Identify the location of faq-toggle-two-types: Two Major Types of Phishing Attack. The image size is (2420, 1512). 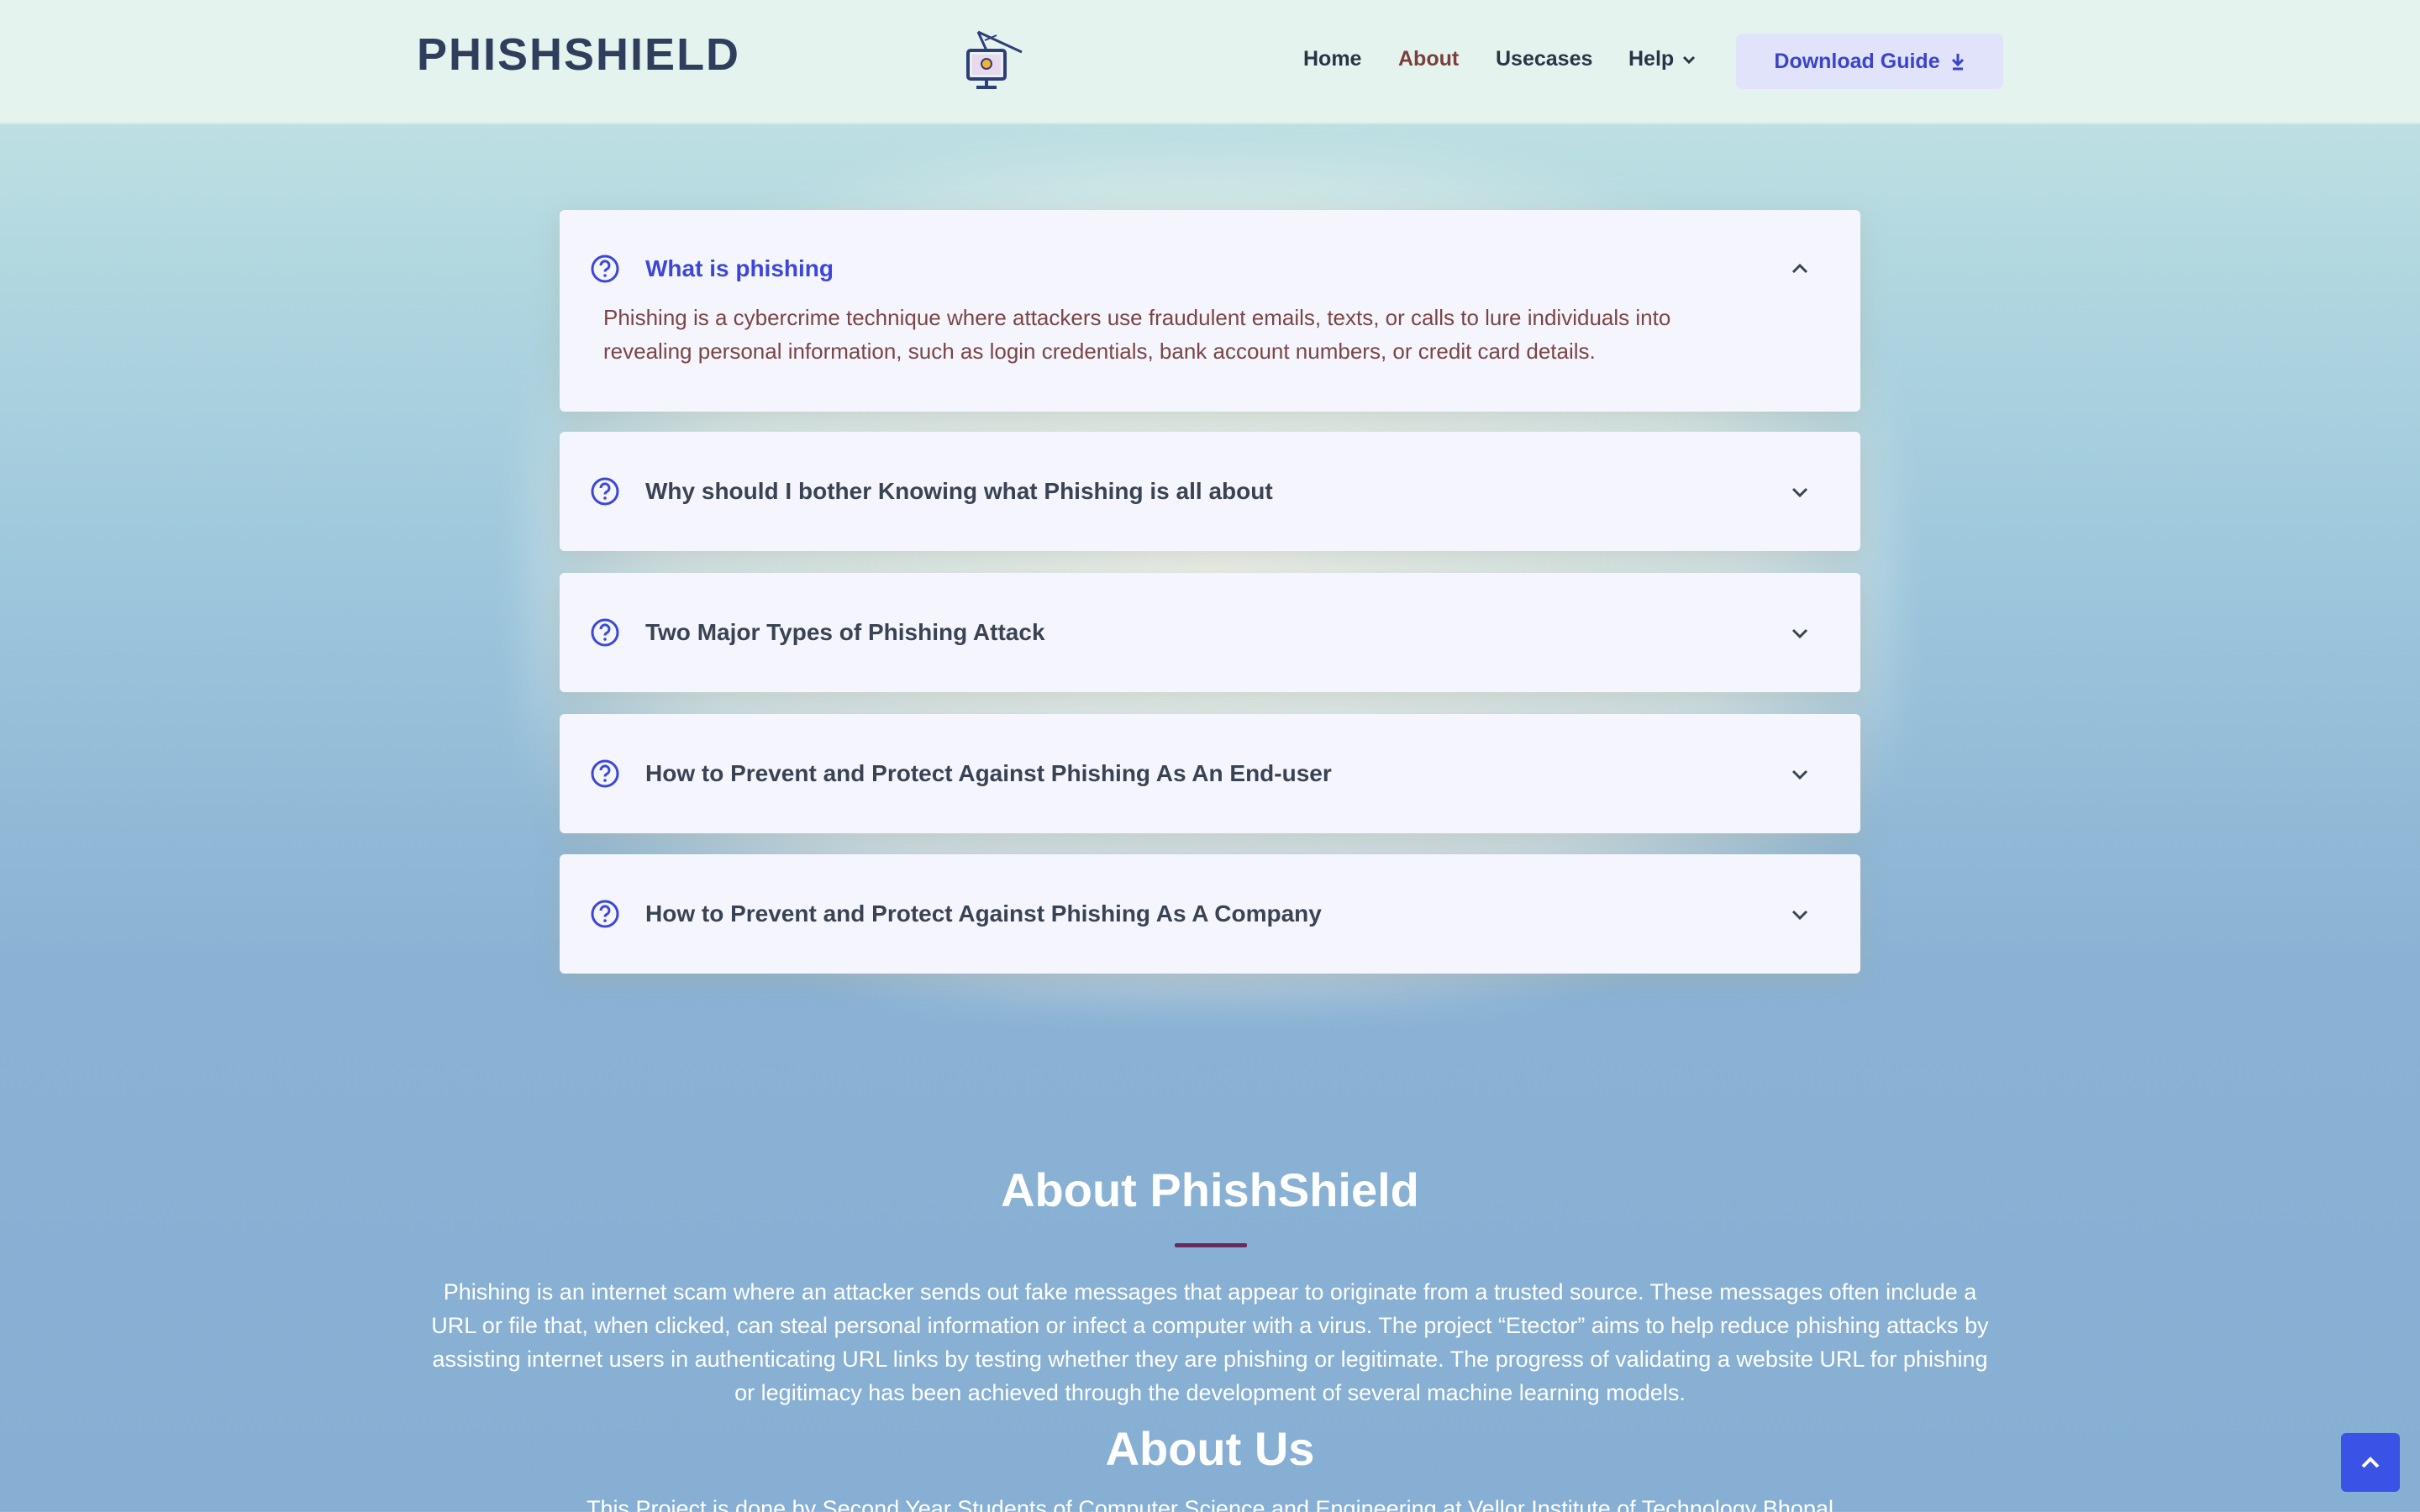
(1210, 632).